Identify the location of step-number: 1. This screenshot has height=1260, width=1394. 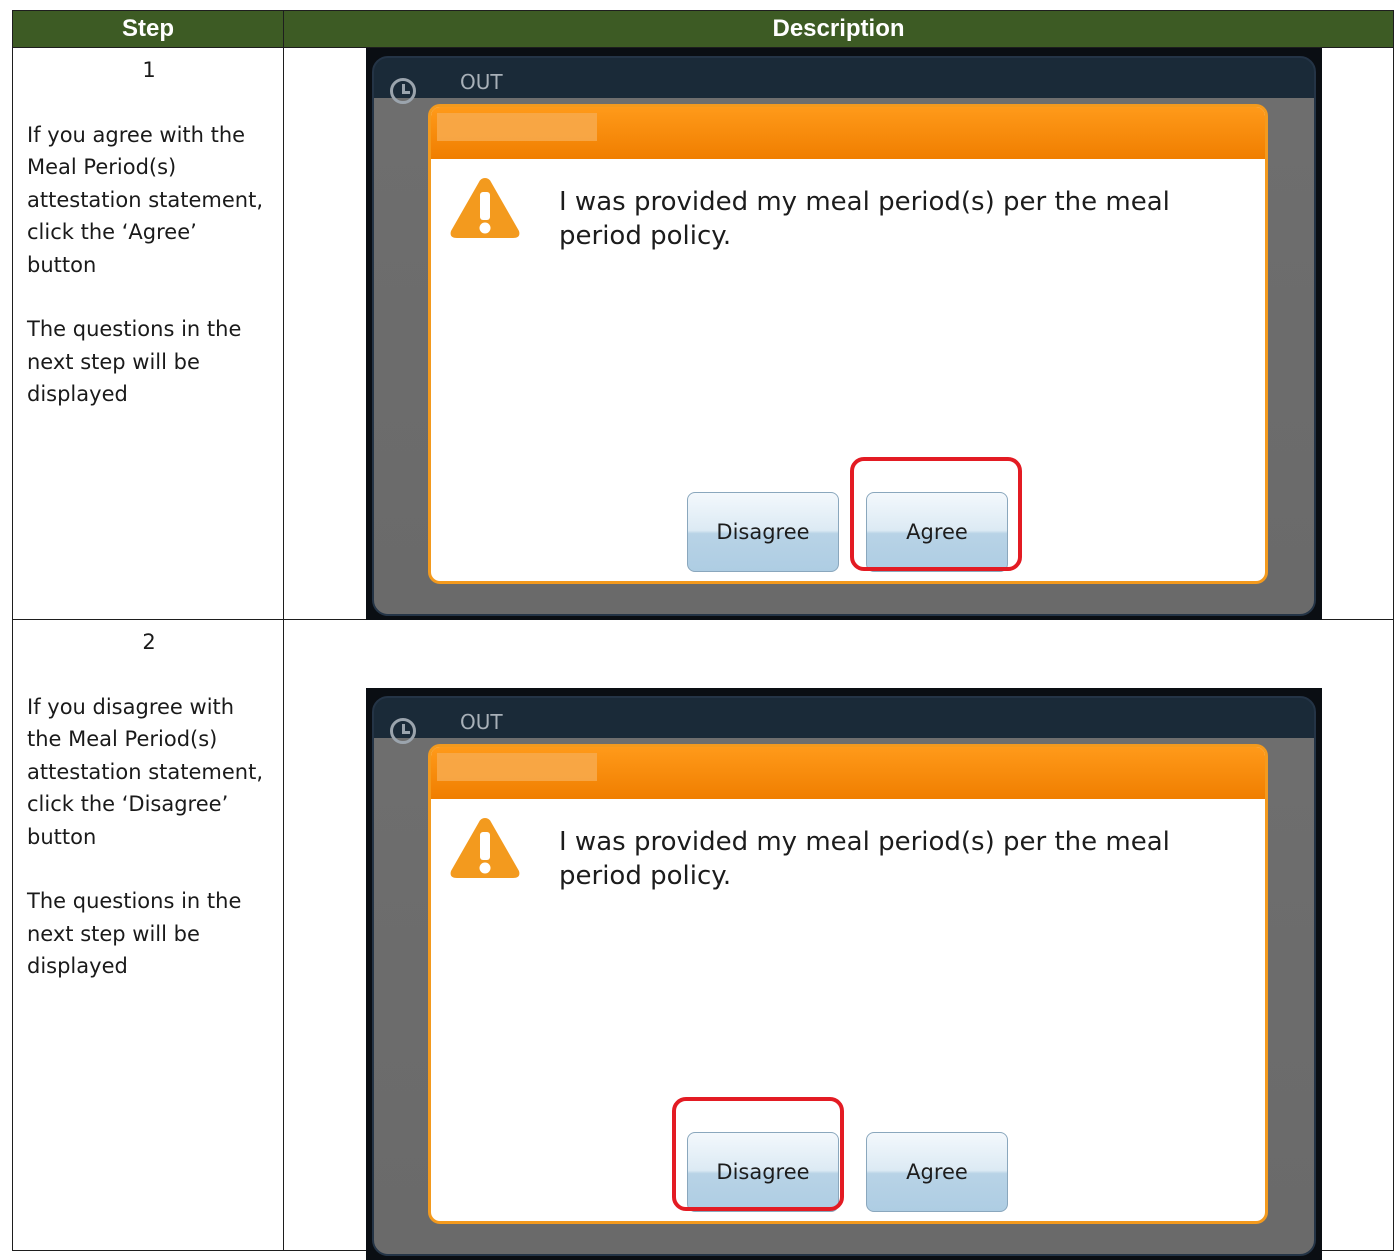
(149, 70).